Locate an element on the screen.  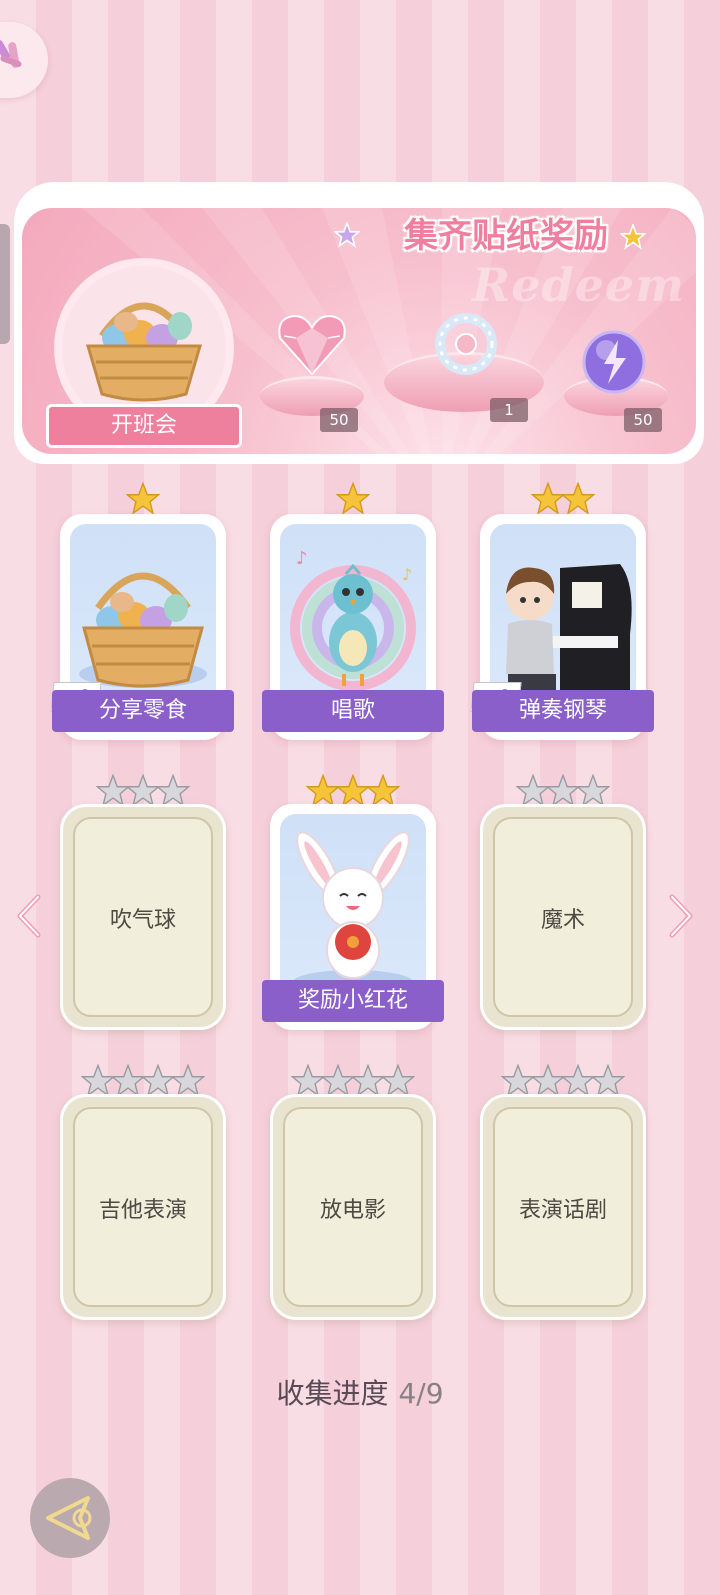
card-label: 弹奏钢琴 is located at coordinates (563, 711).